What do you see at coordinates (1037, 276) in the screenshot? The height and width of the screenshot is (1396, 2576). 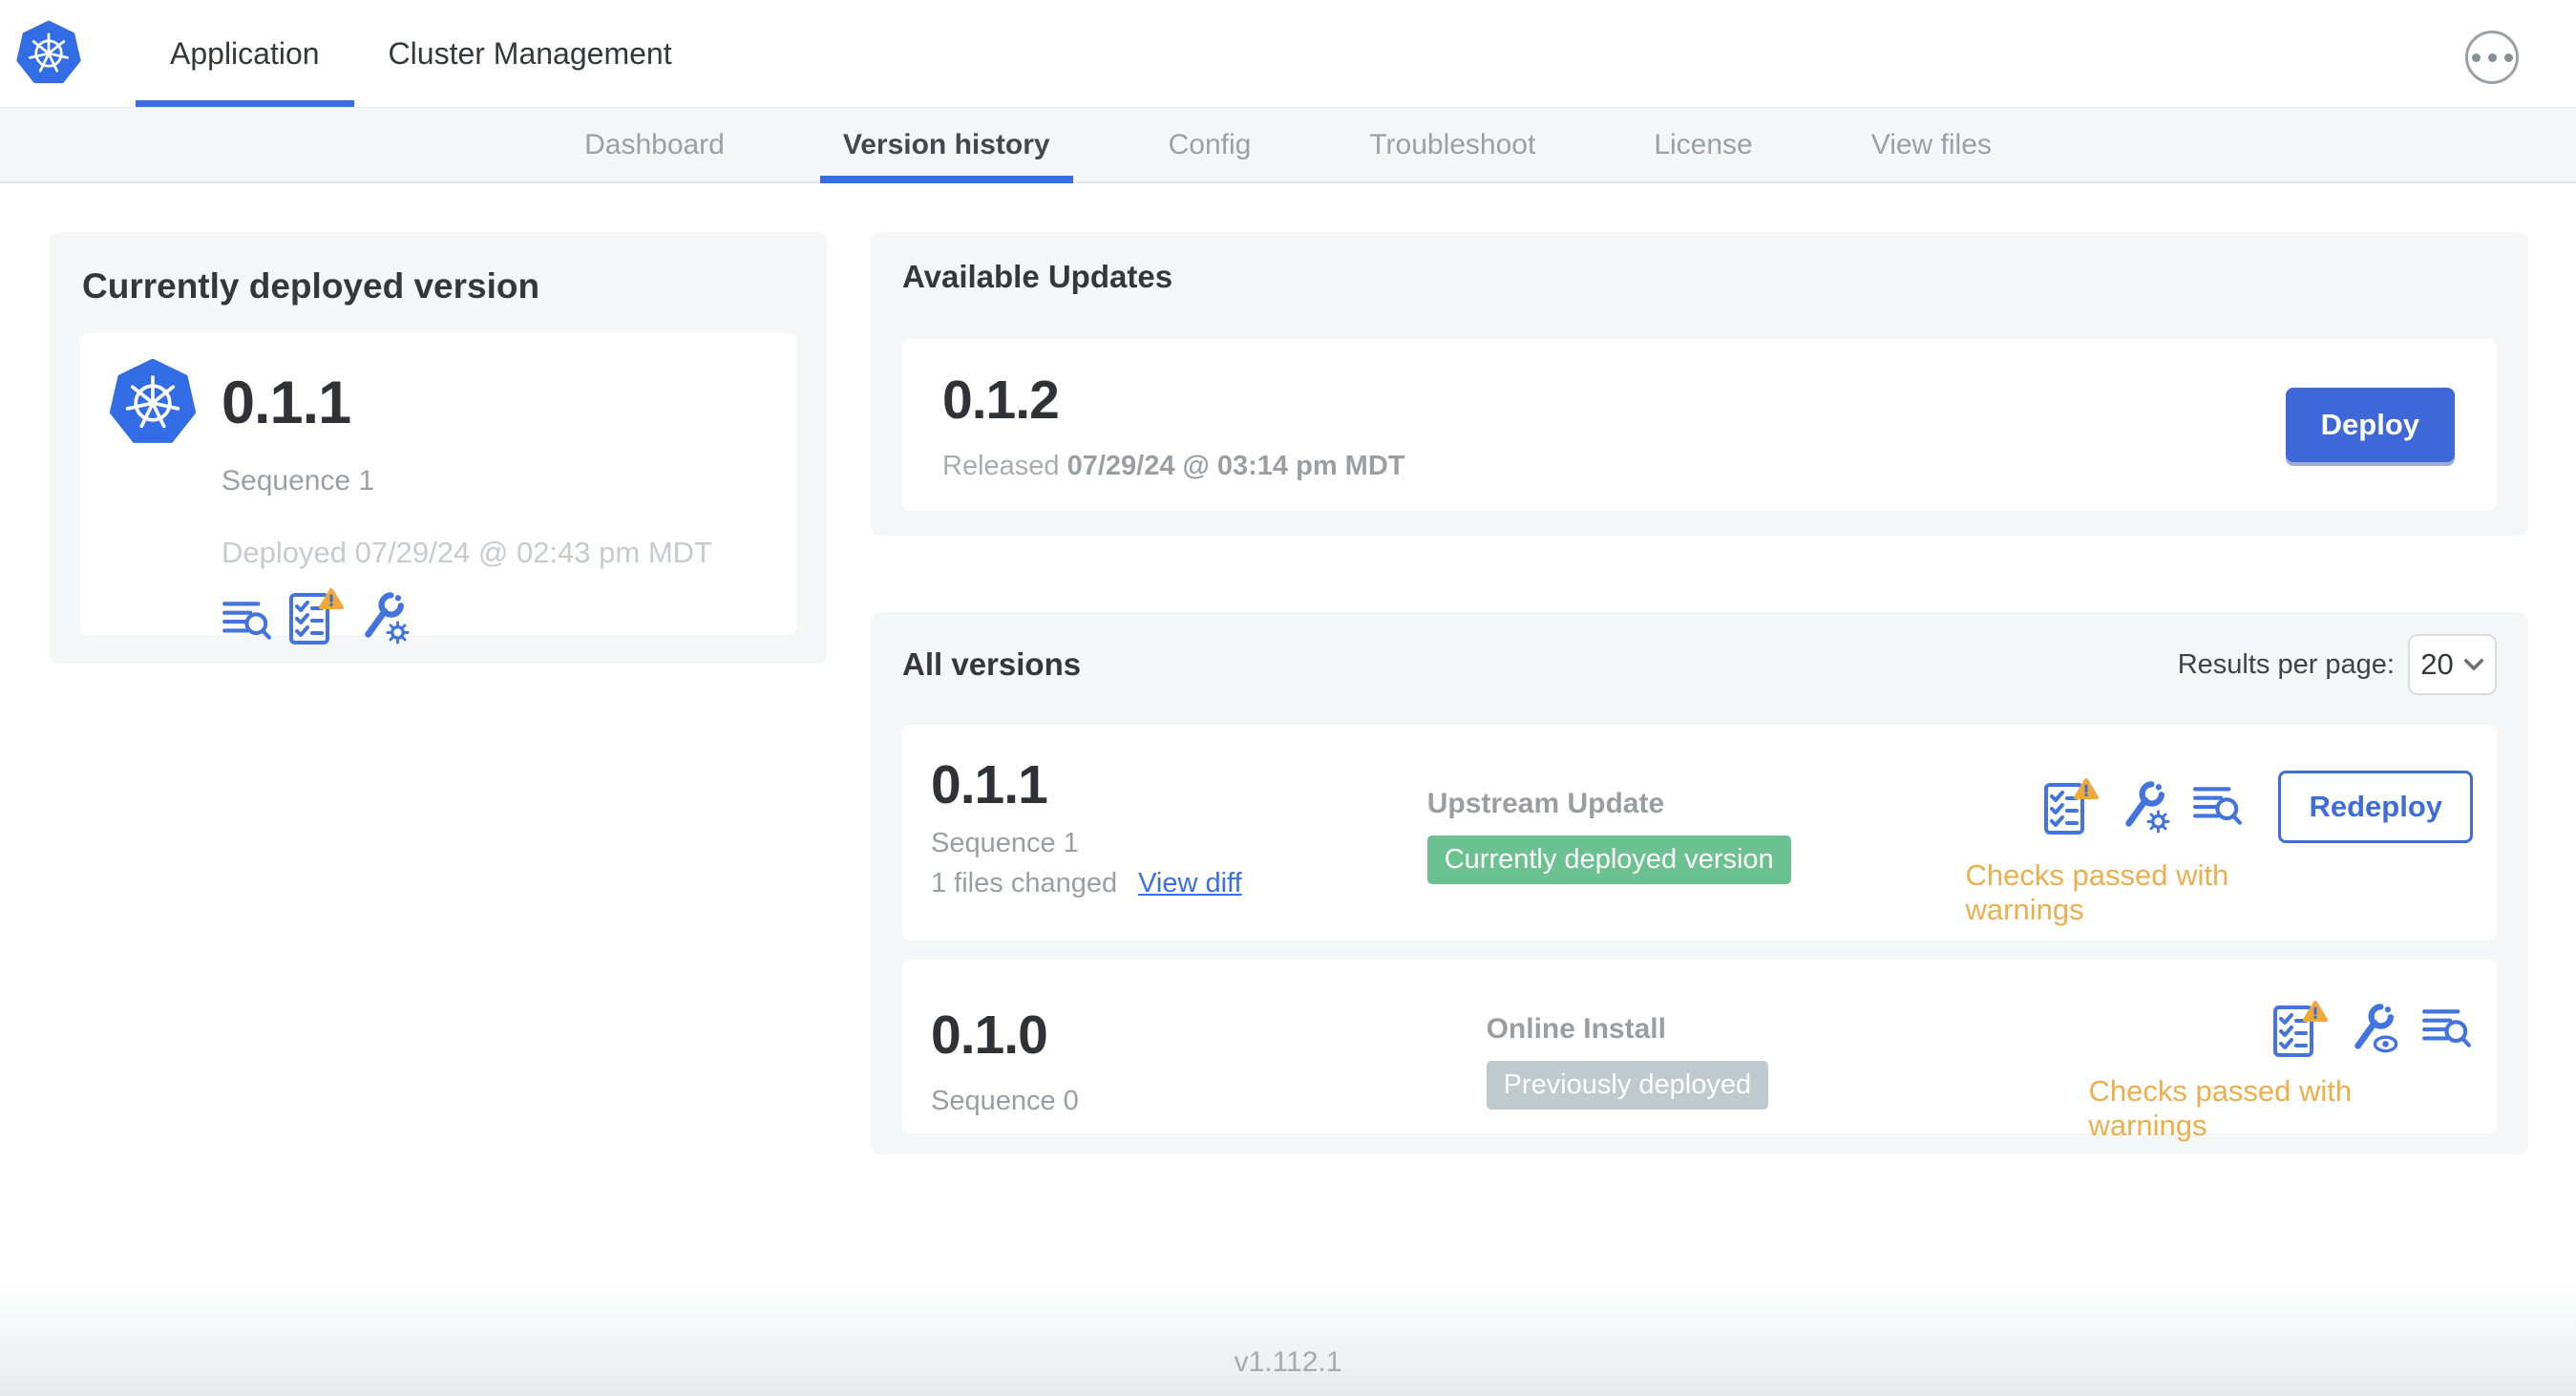 I see `available-updates-title: Available Updates` at bounding box center [1037, 276].